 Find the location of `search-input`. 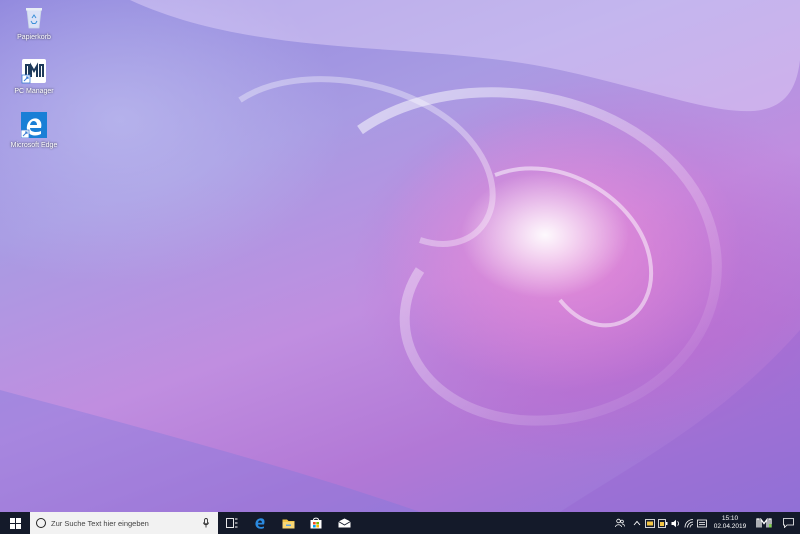

search-input is located at coordinates (126, 523).